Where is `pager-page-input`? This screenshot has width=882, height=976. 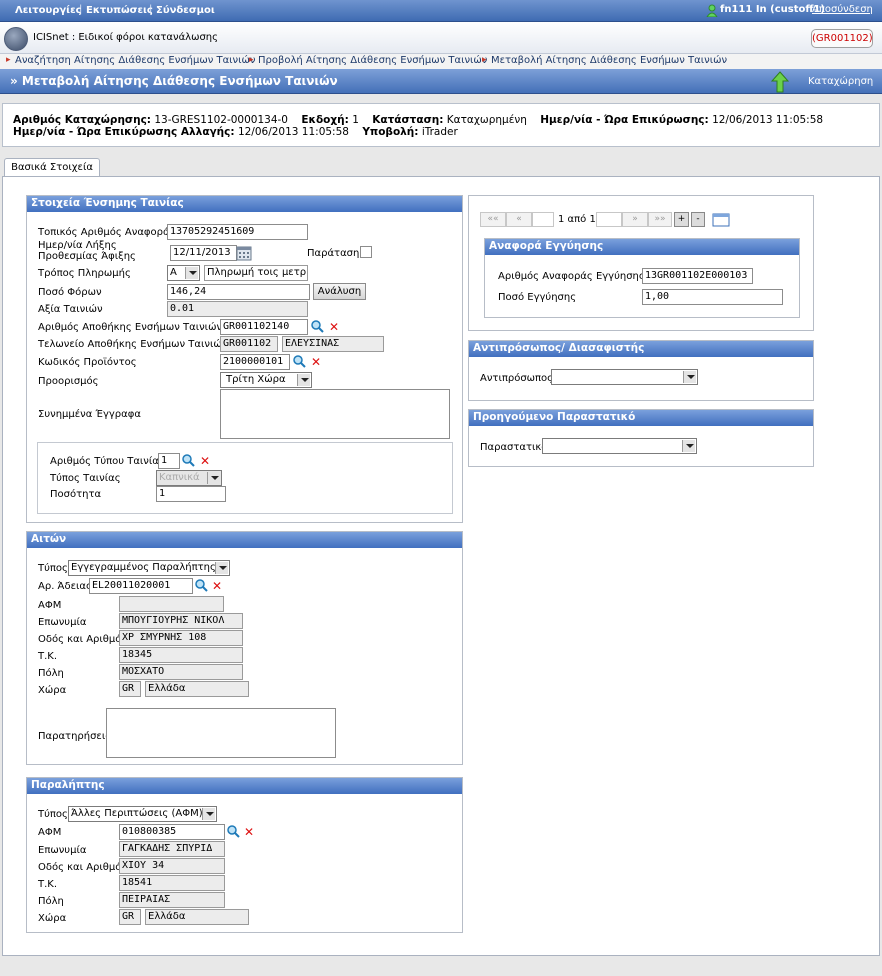 pager-page-input is located at coordinates (543, 219).